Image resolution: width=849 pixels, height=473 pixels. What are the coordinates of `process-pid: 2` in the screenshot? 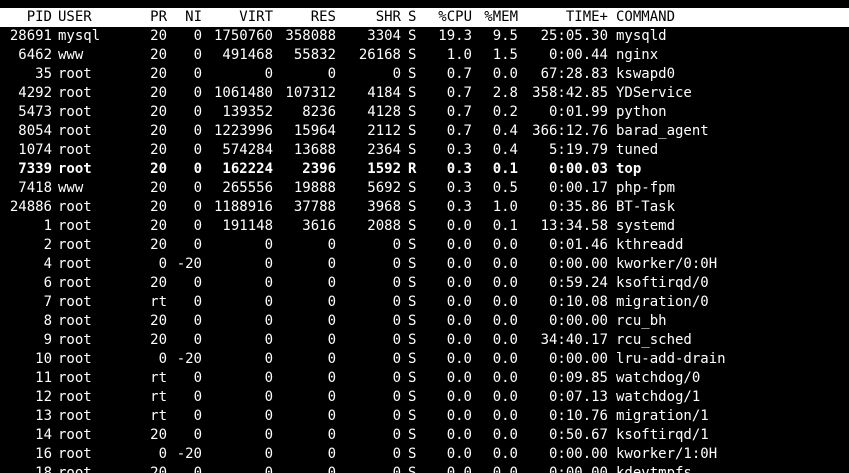 It's located at (47, 245).